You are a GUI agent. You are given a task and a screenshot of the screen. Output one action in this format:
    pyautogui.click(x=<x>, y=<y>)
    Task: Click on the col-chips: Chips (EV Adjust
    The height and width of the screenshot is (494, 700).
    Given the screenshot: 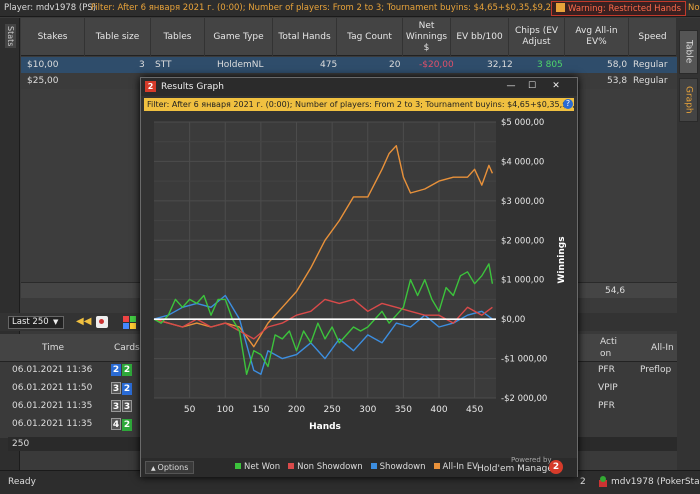 What is the action you would take?
    pyautogui.click(x=537, y=37)
    